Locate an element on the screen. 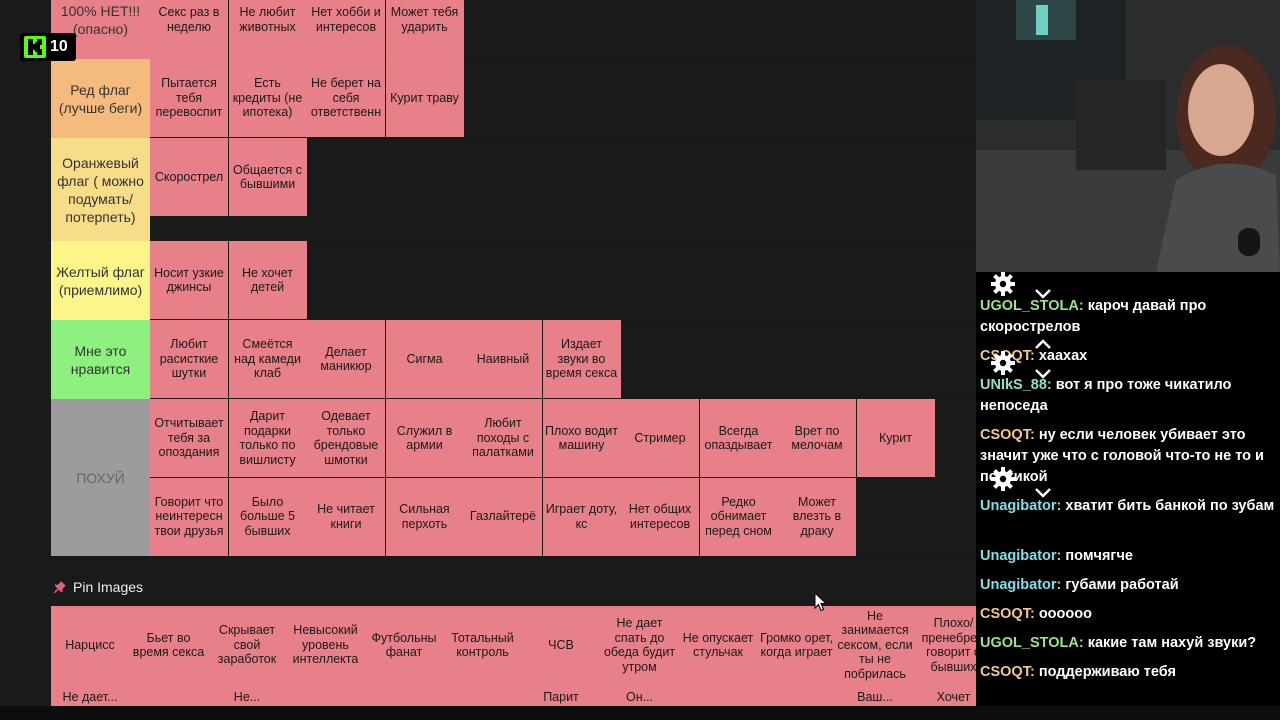 The width and height of the screenshot is (1280, 720). pinned-item-tile: Тотальный контроль is located at coordinates (483, 645).